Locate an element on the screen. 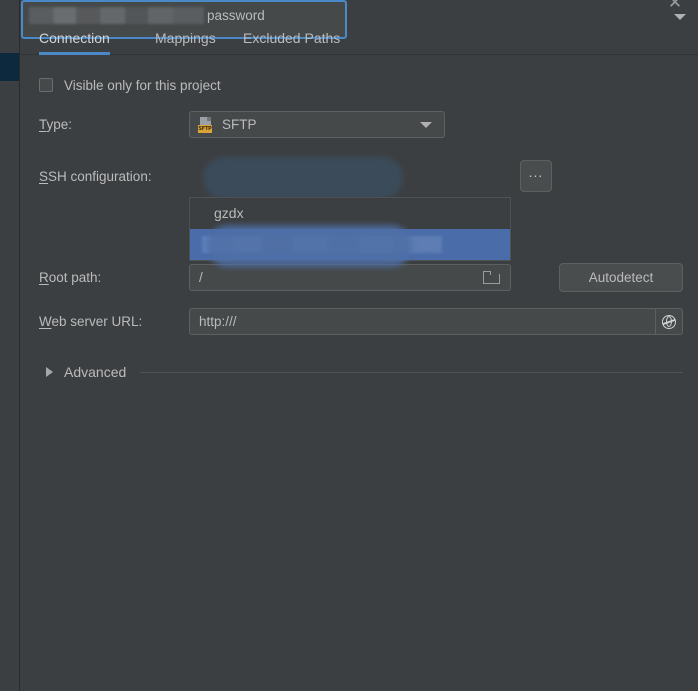 This screenshot has height=691, width=698. ssh-configuration-value-redacted is located at coordinates (116, 15).